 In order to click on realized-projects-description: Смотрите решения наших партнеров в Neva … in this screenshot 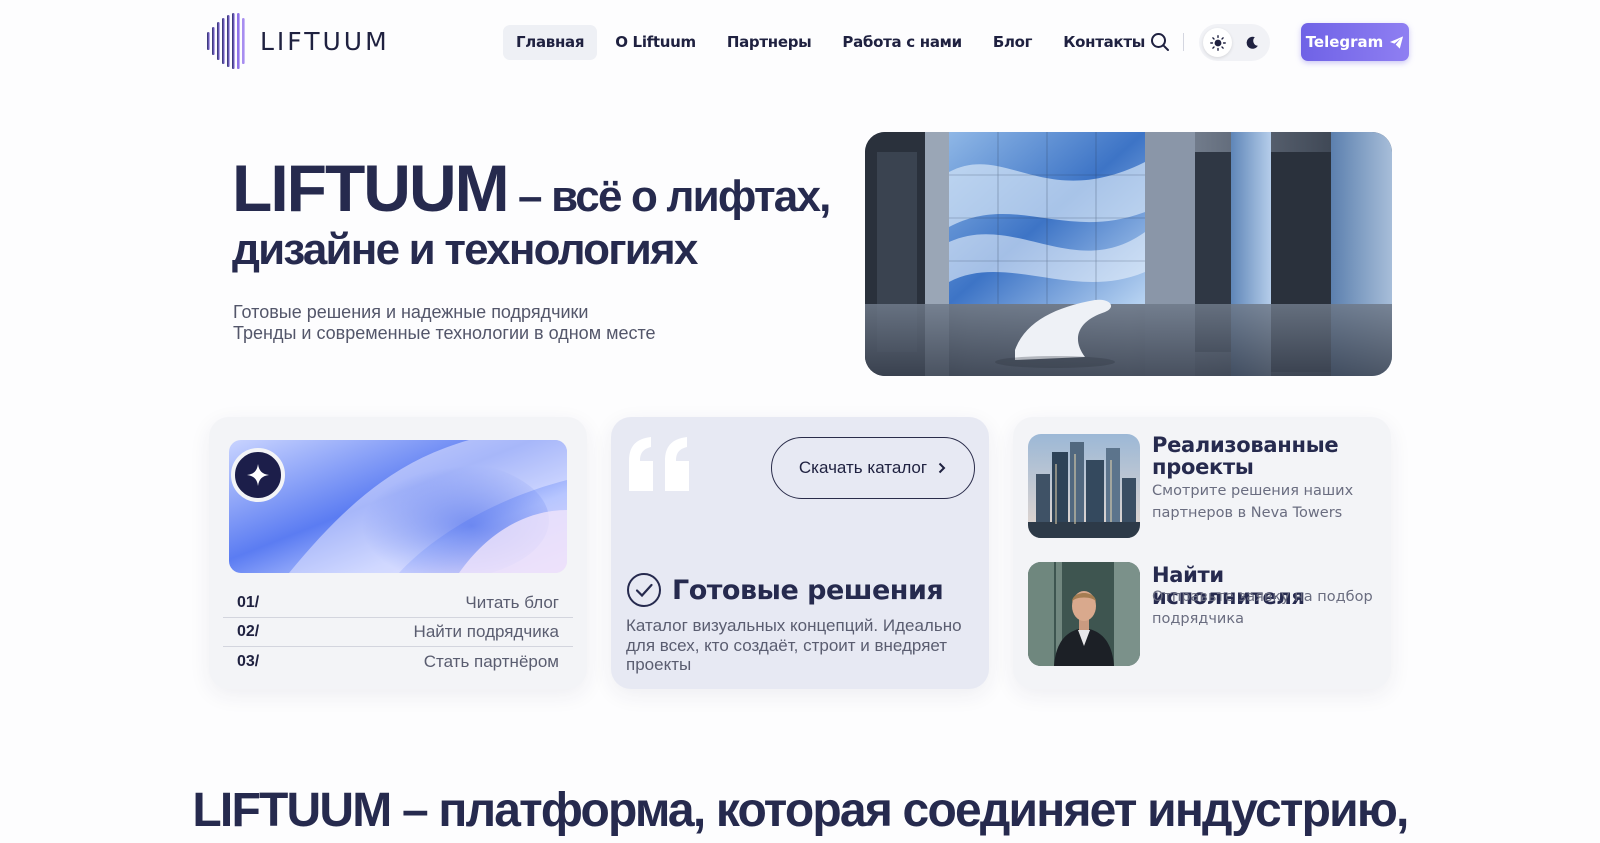, I will do `click(1253, 502)`.